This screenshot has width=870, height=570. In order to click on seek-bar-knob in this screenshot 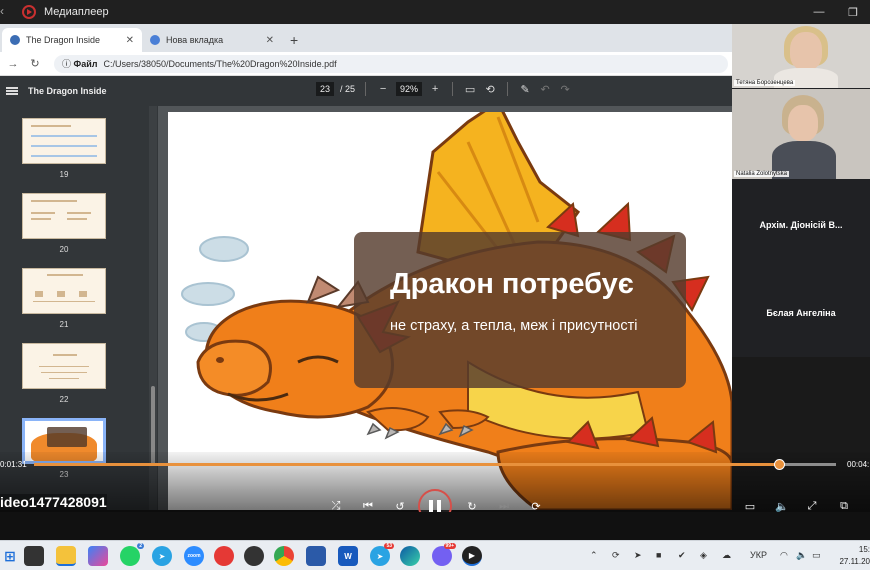, I will do `click(779, 464)`.